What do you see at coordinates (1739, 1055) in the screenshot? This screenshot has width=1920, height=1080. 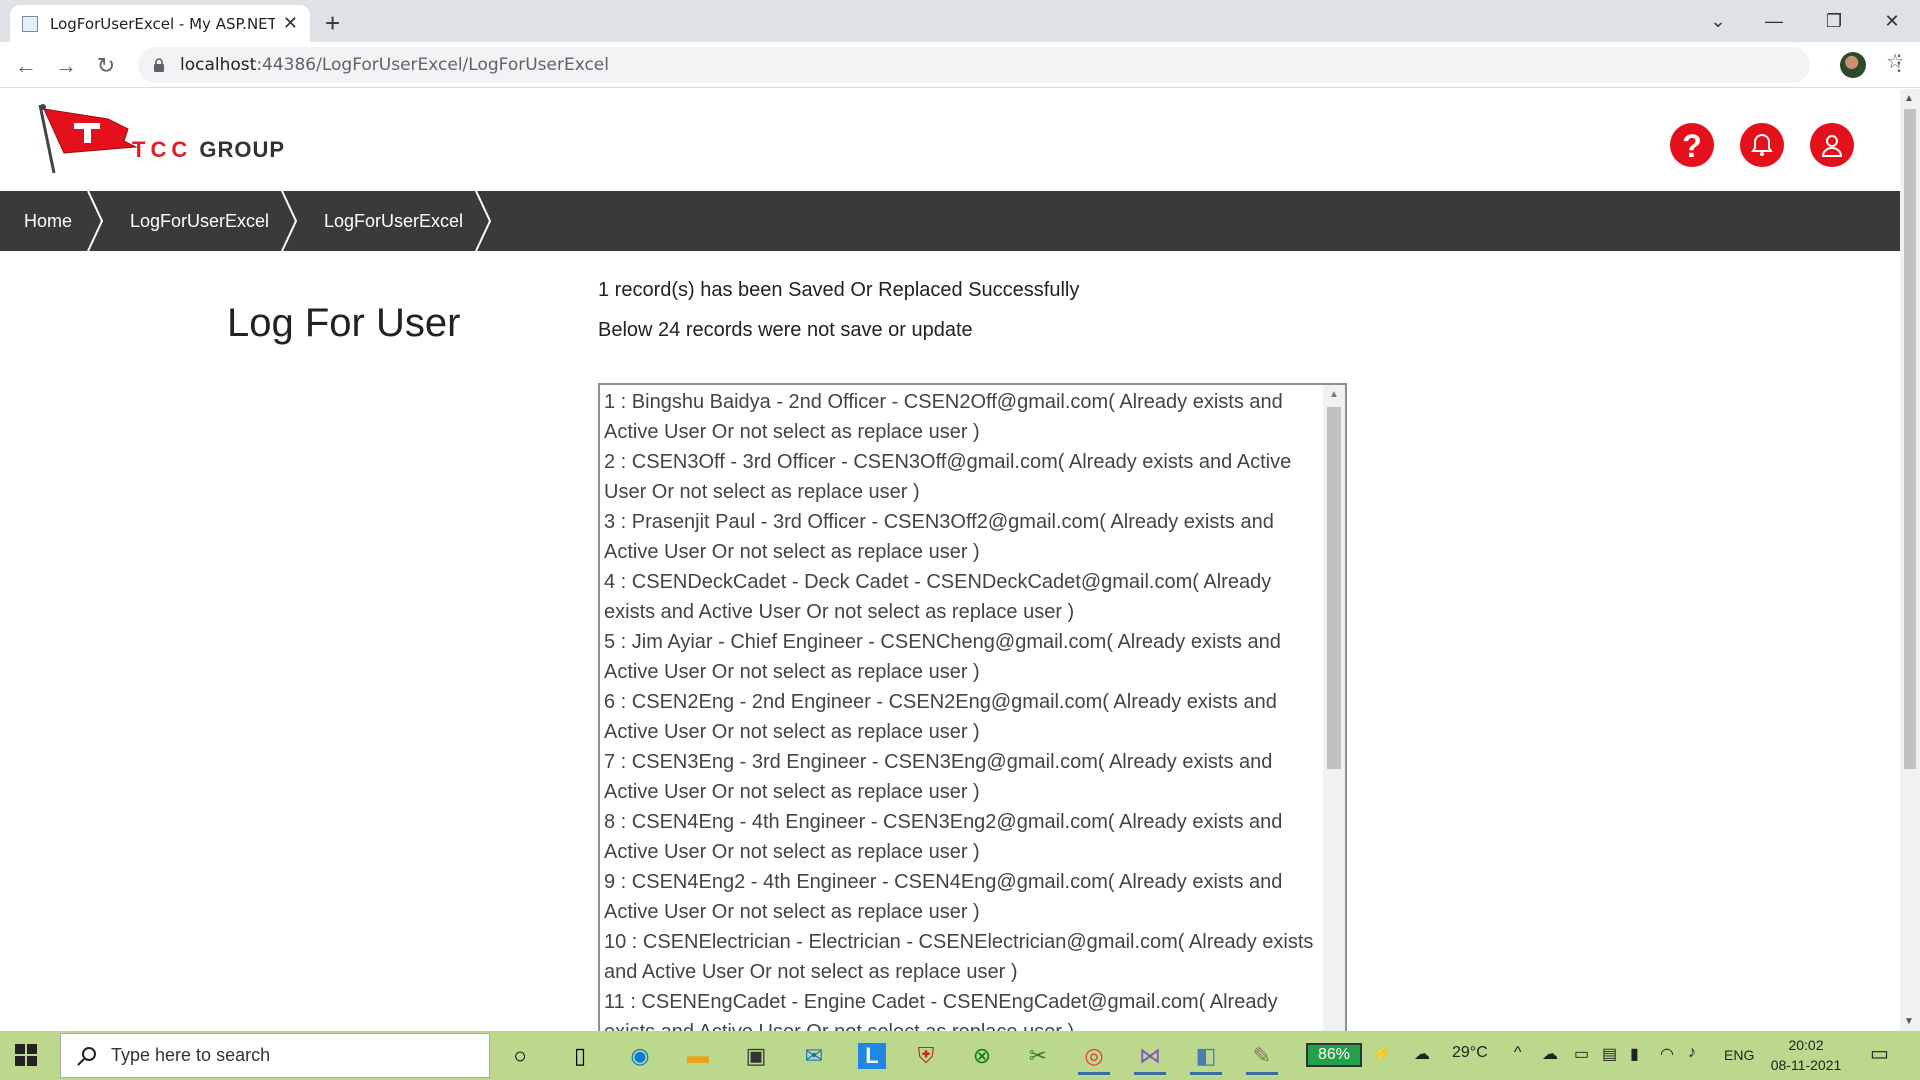 I see `language-indicator: ENG` at bounding box center [1739, 1055].